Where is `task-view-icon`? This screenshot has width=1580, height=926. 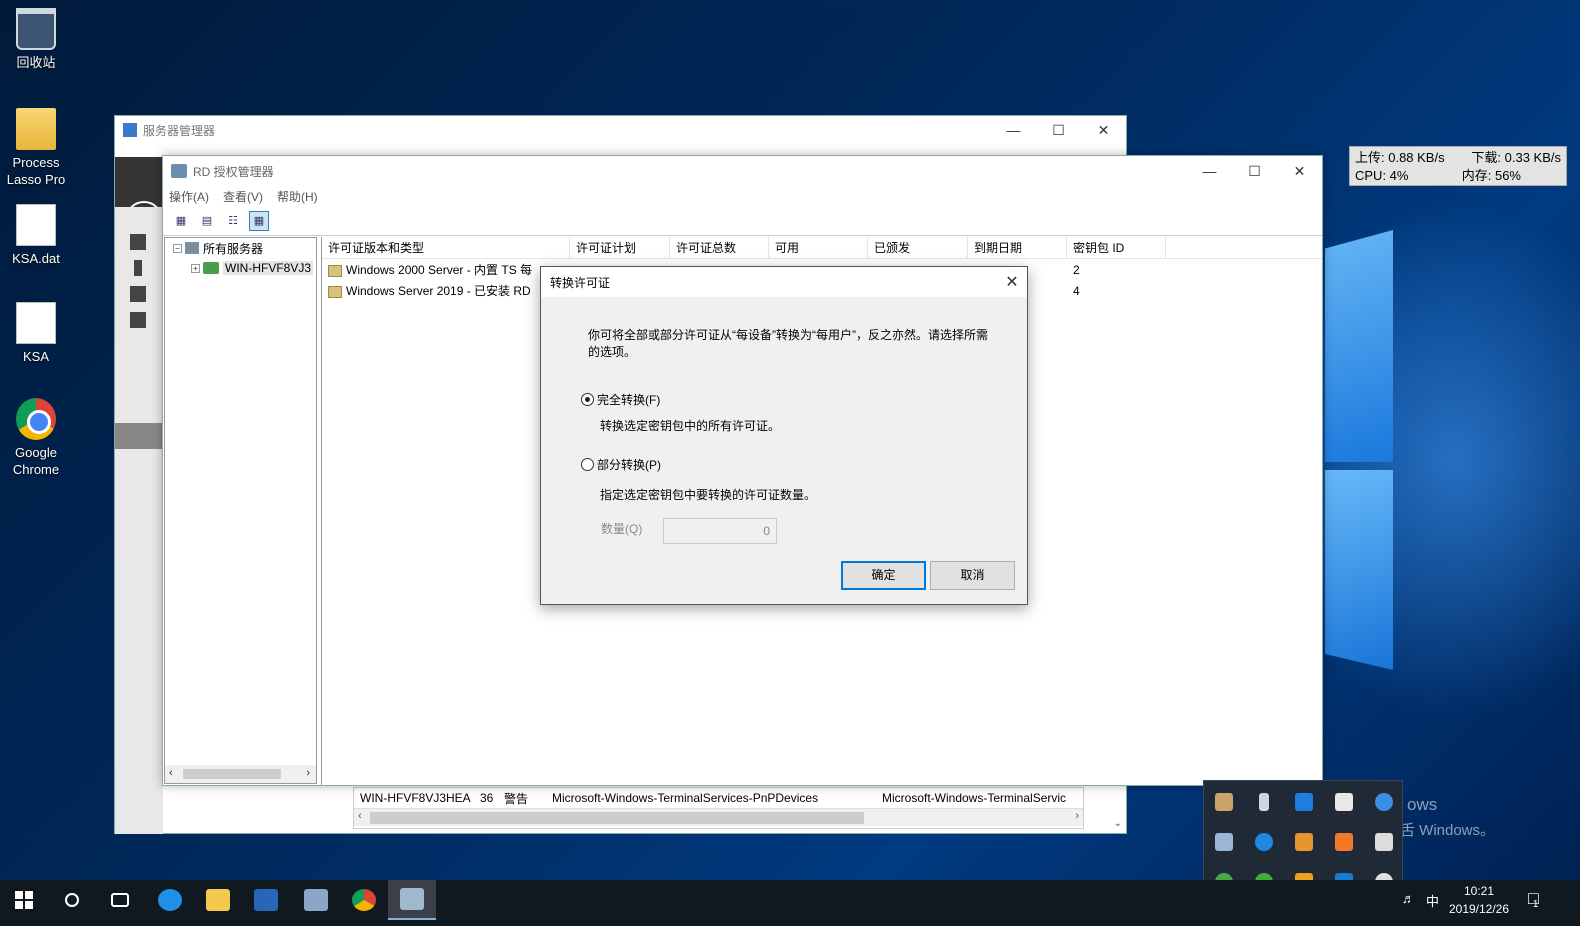
task-view-icon is located at coordinates (120, 900).